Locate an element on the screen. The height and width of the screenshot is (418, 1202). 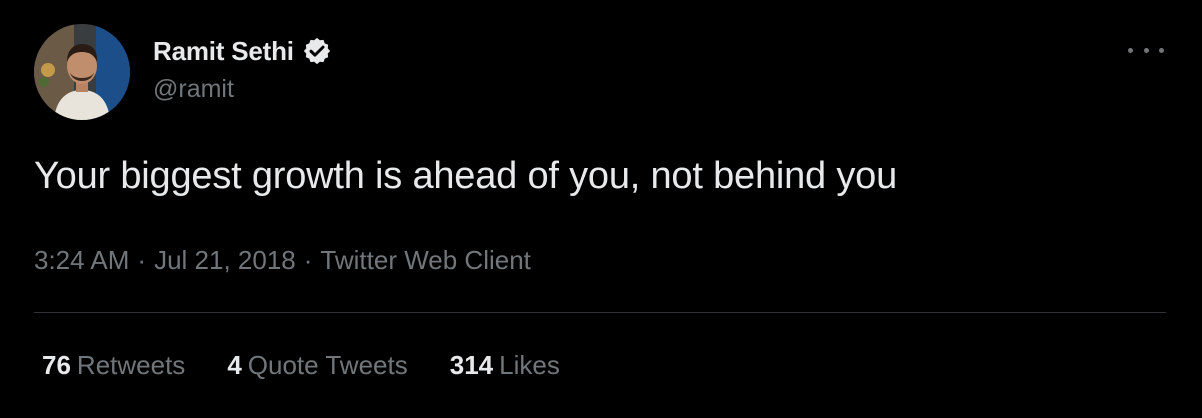
avatar is located at coordinates (82, 72).